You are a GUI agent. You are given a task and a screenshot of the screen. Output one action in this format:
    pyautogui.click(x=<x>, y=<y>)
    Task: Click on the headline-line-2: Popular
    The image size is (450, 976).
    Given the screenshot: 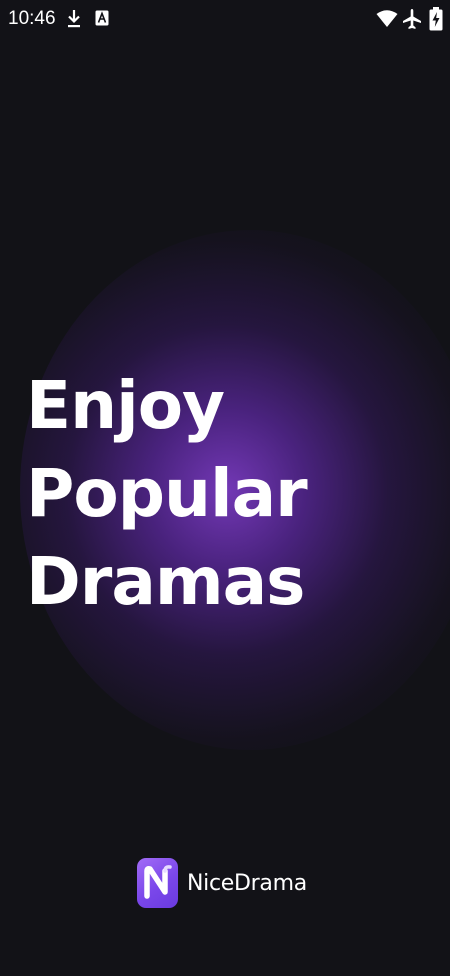 What is the action you would take?
    pyautogui.click(x=167, y=493)
    